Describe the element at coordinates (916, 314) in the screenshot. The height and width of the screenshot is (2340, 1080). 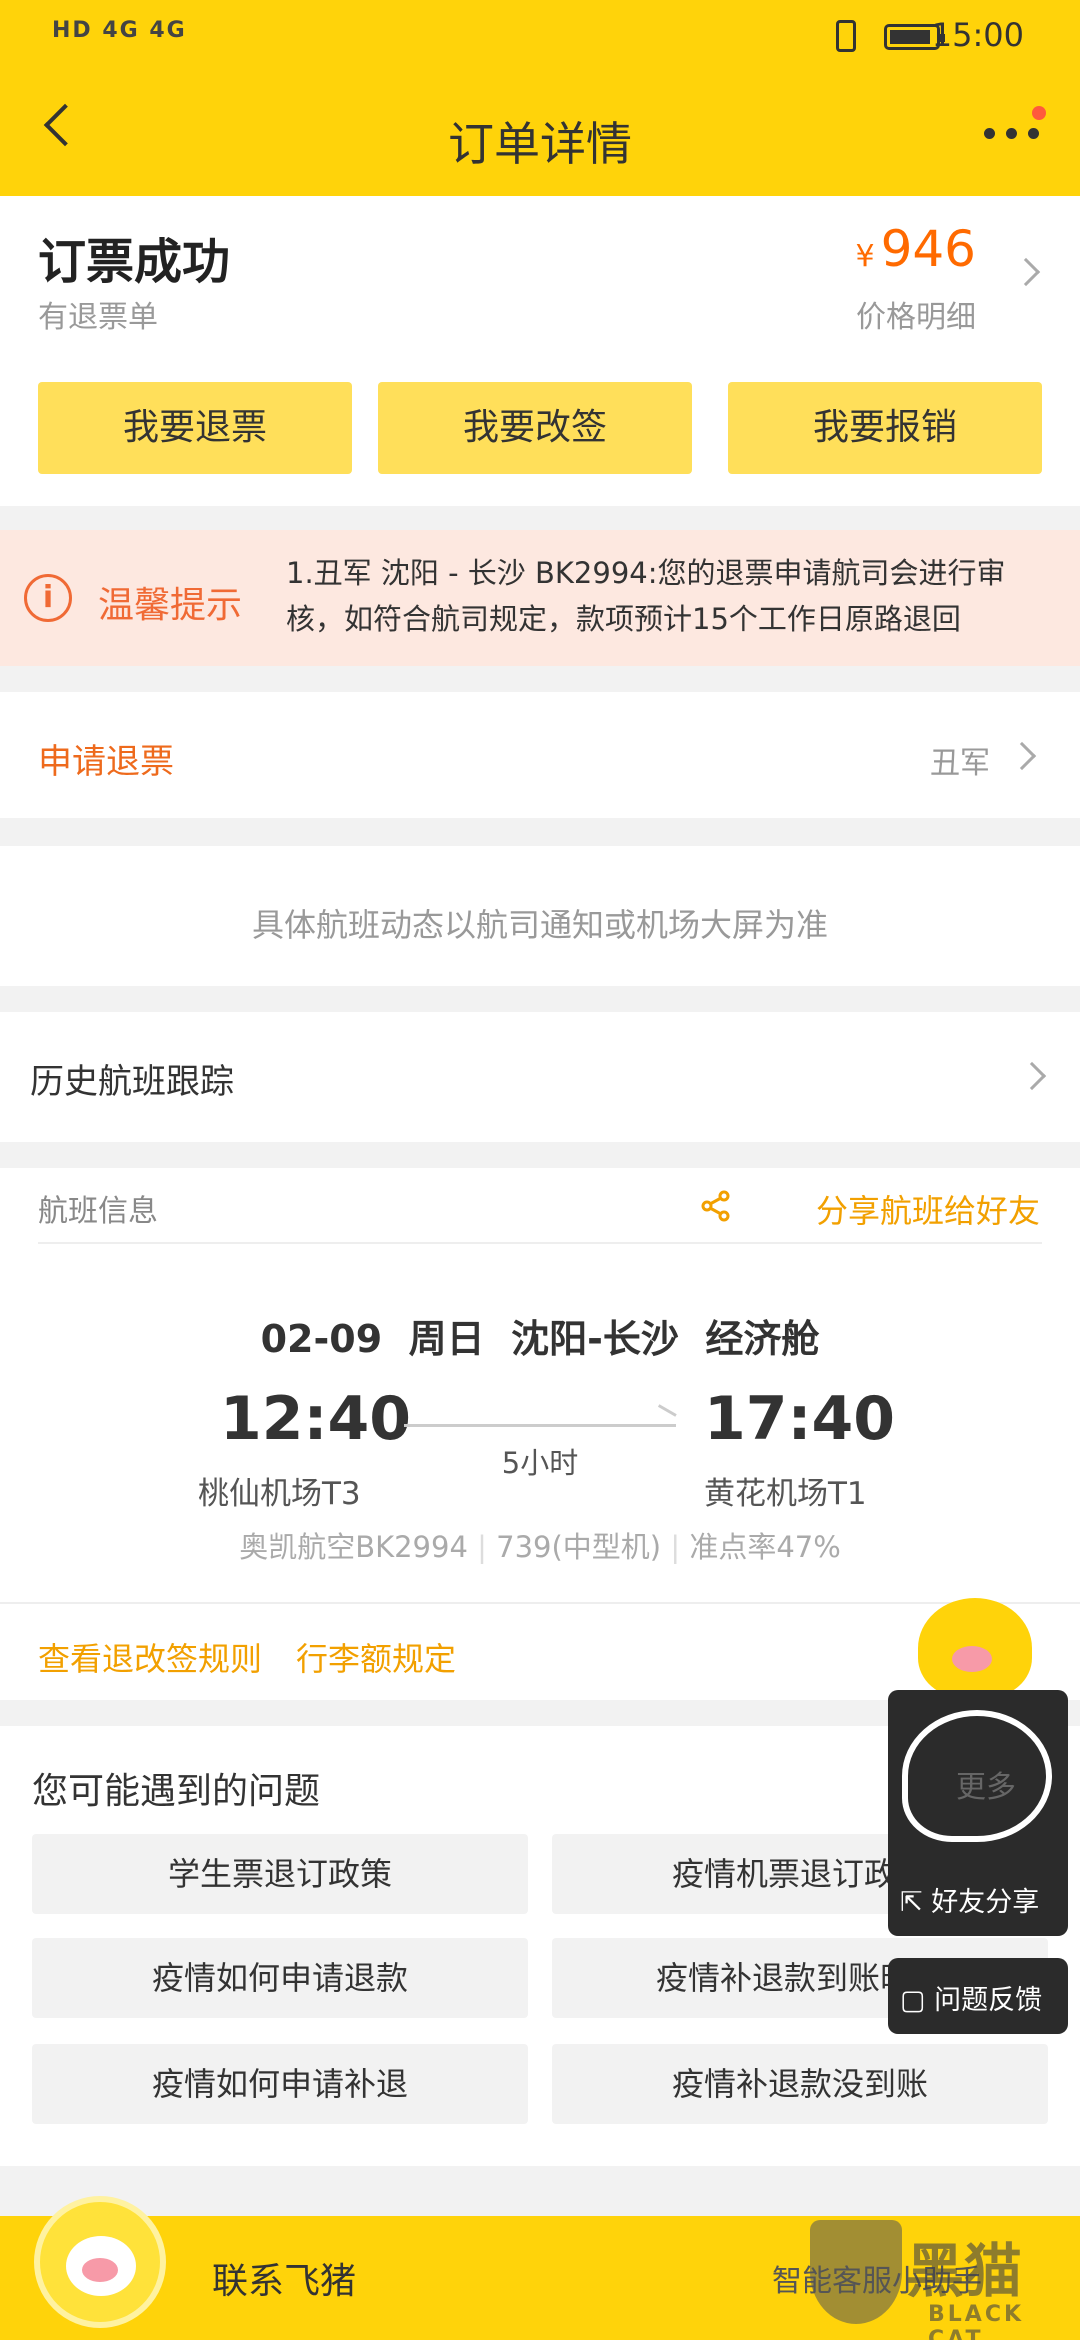
I see `price-detail-link: 价格明细` at that location.